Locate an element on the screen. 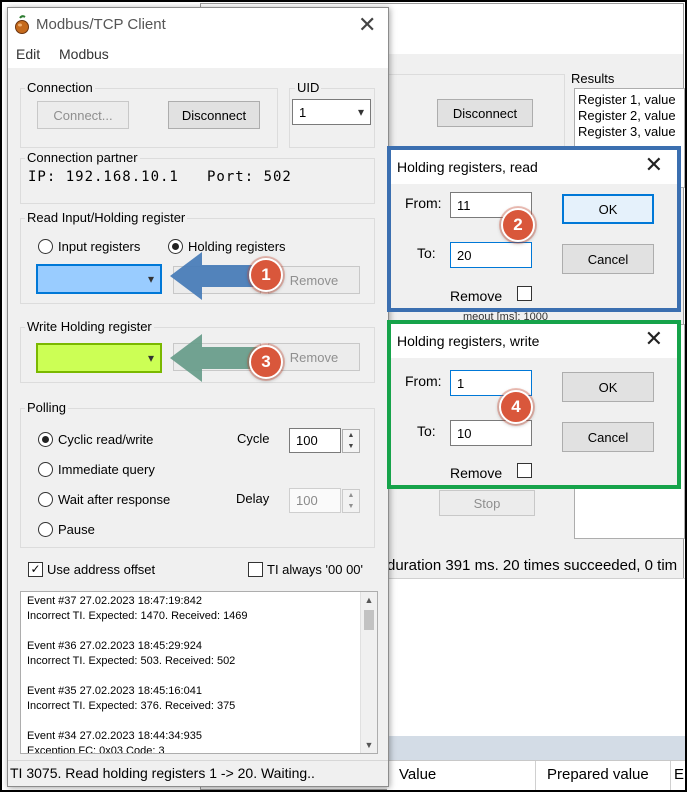 Image resolution: width=687 pixels, height=792 pixels. delay-input: 100 is located at coordinates (315, 500).